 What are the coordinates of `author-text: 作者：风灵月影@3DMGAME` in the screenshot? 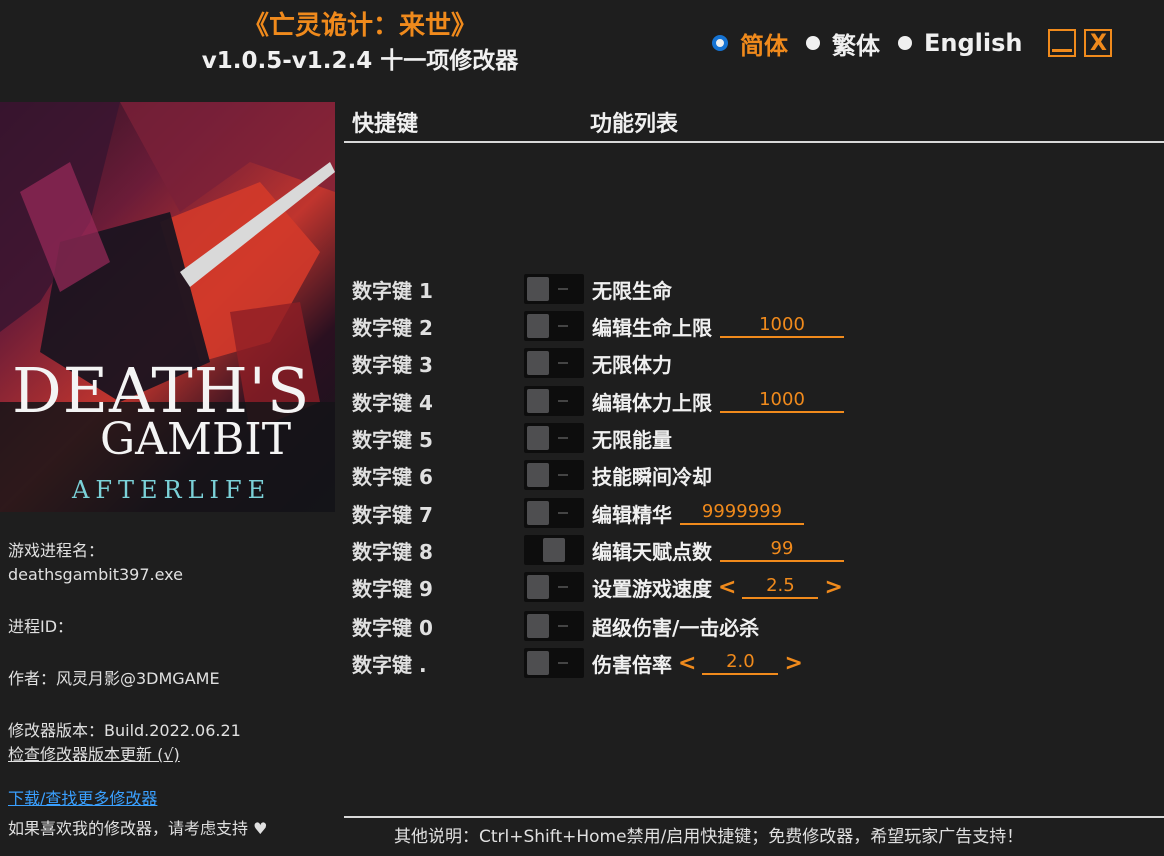 It's located at (114, 678).